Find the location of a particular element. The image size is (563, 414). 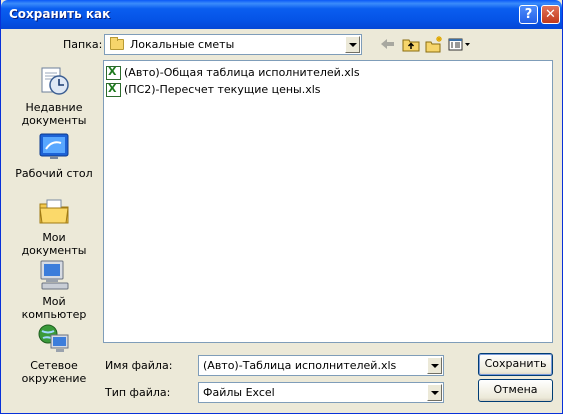

close-icon: ✕ is located at coordinates (550, 14).